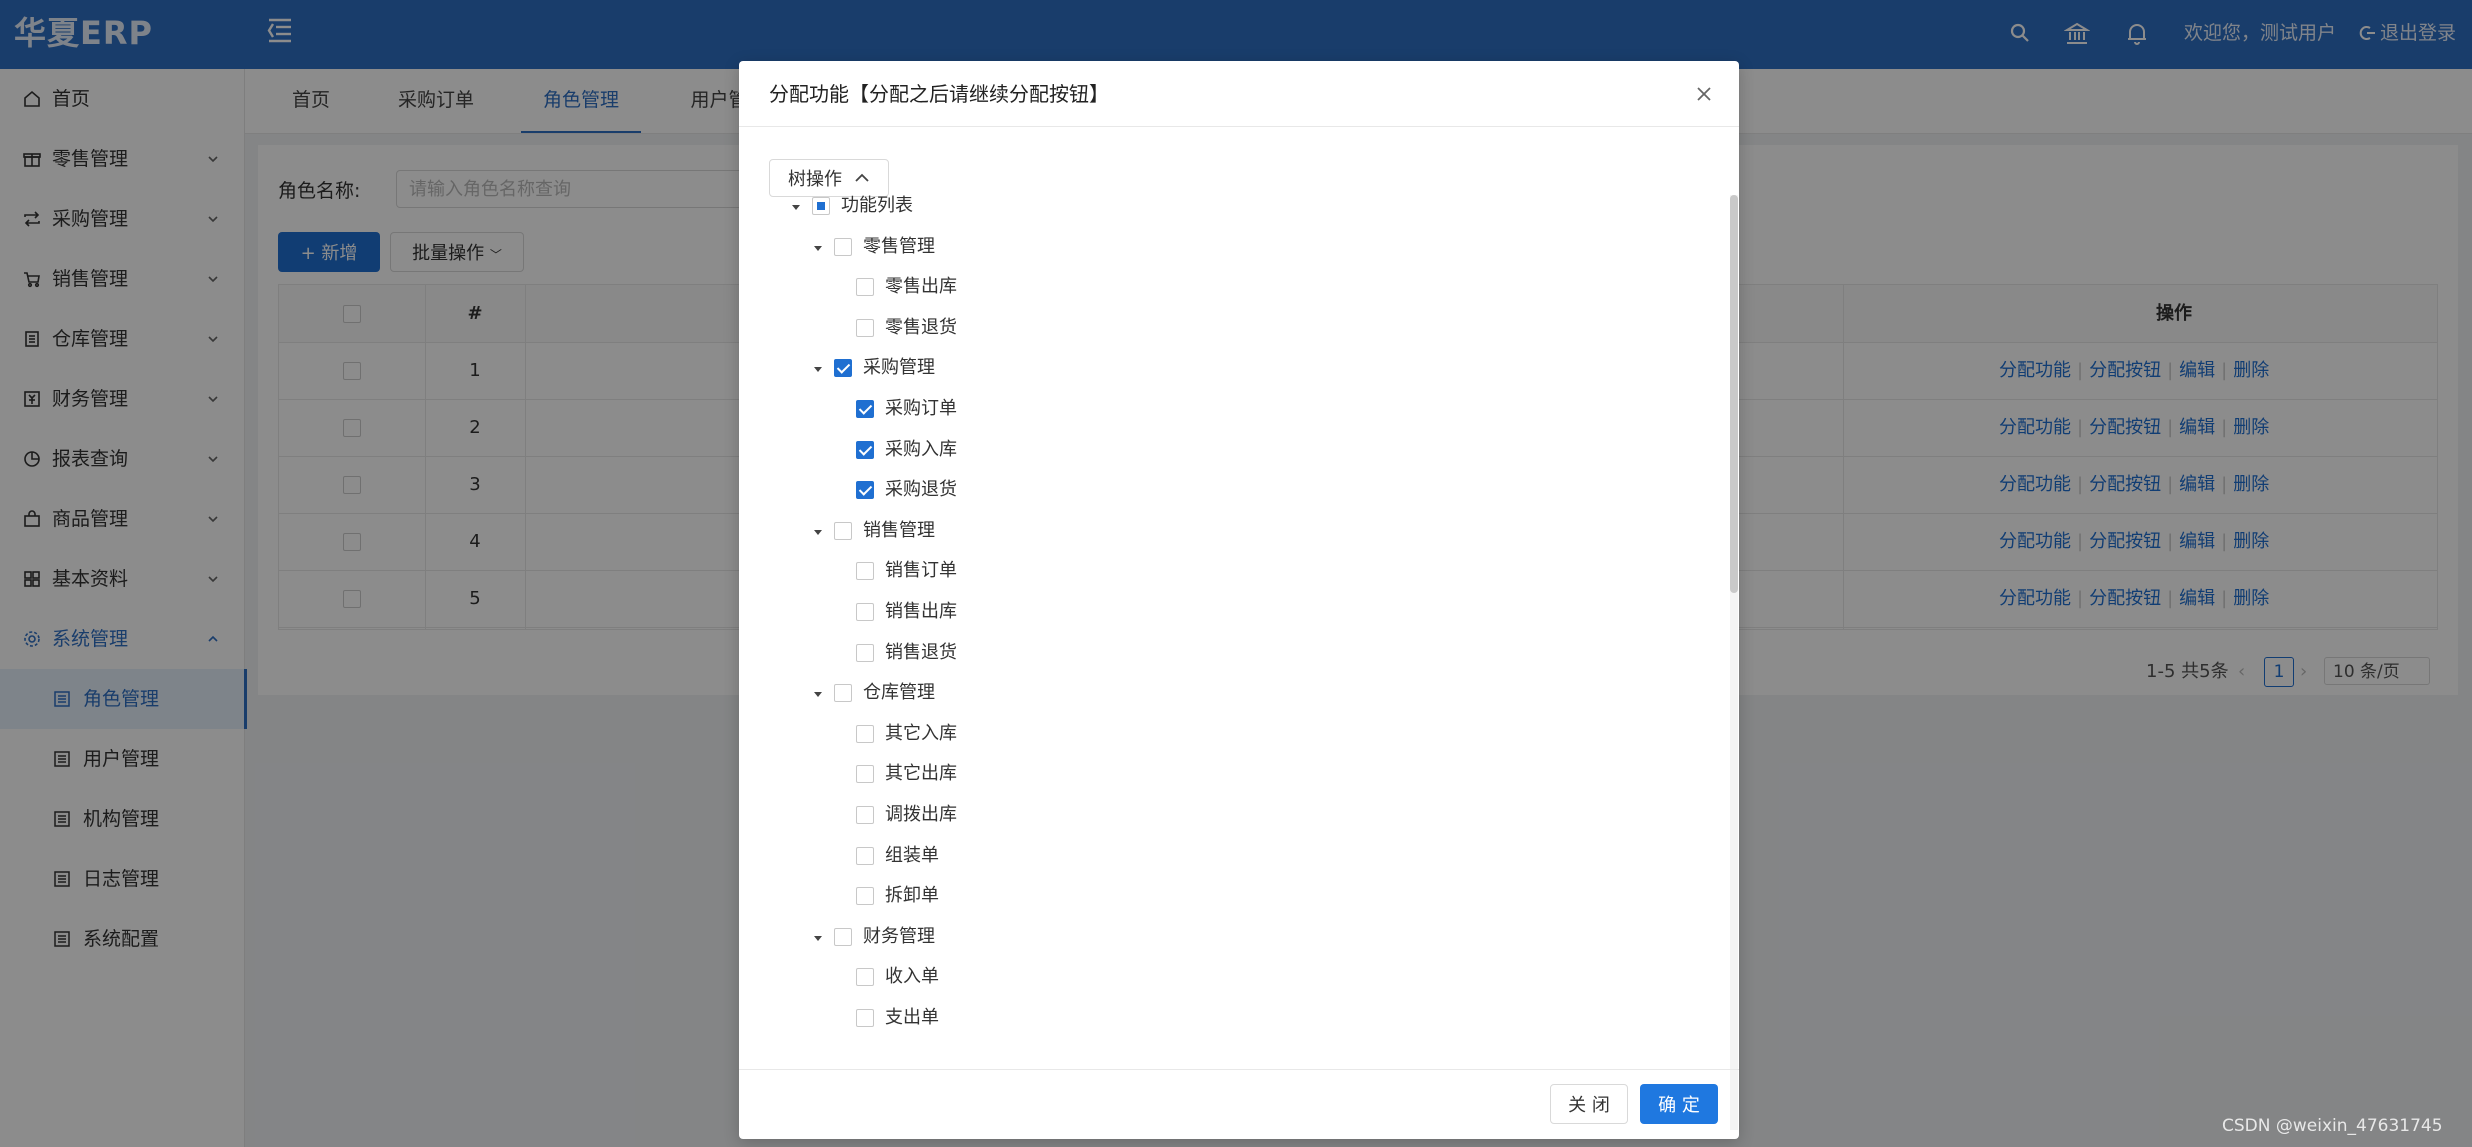  I want to click on tree-node-label: 收入单, so click(912, 977).